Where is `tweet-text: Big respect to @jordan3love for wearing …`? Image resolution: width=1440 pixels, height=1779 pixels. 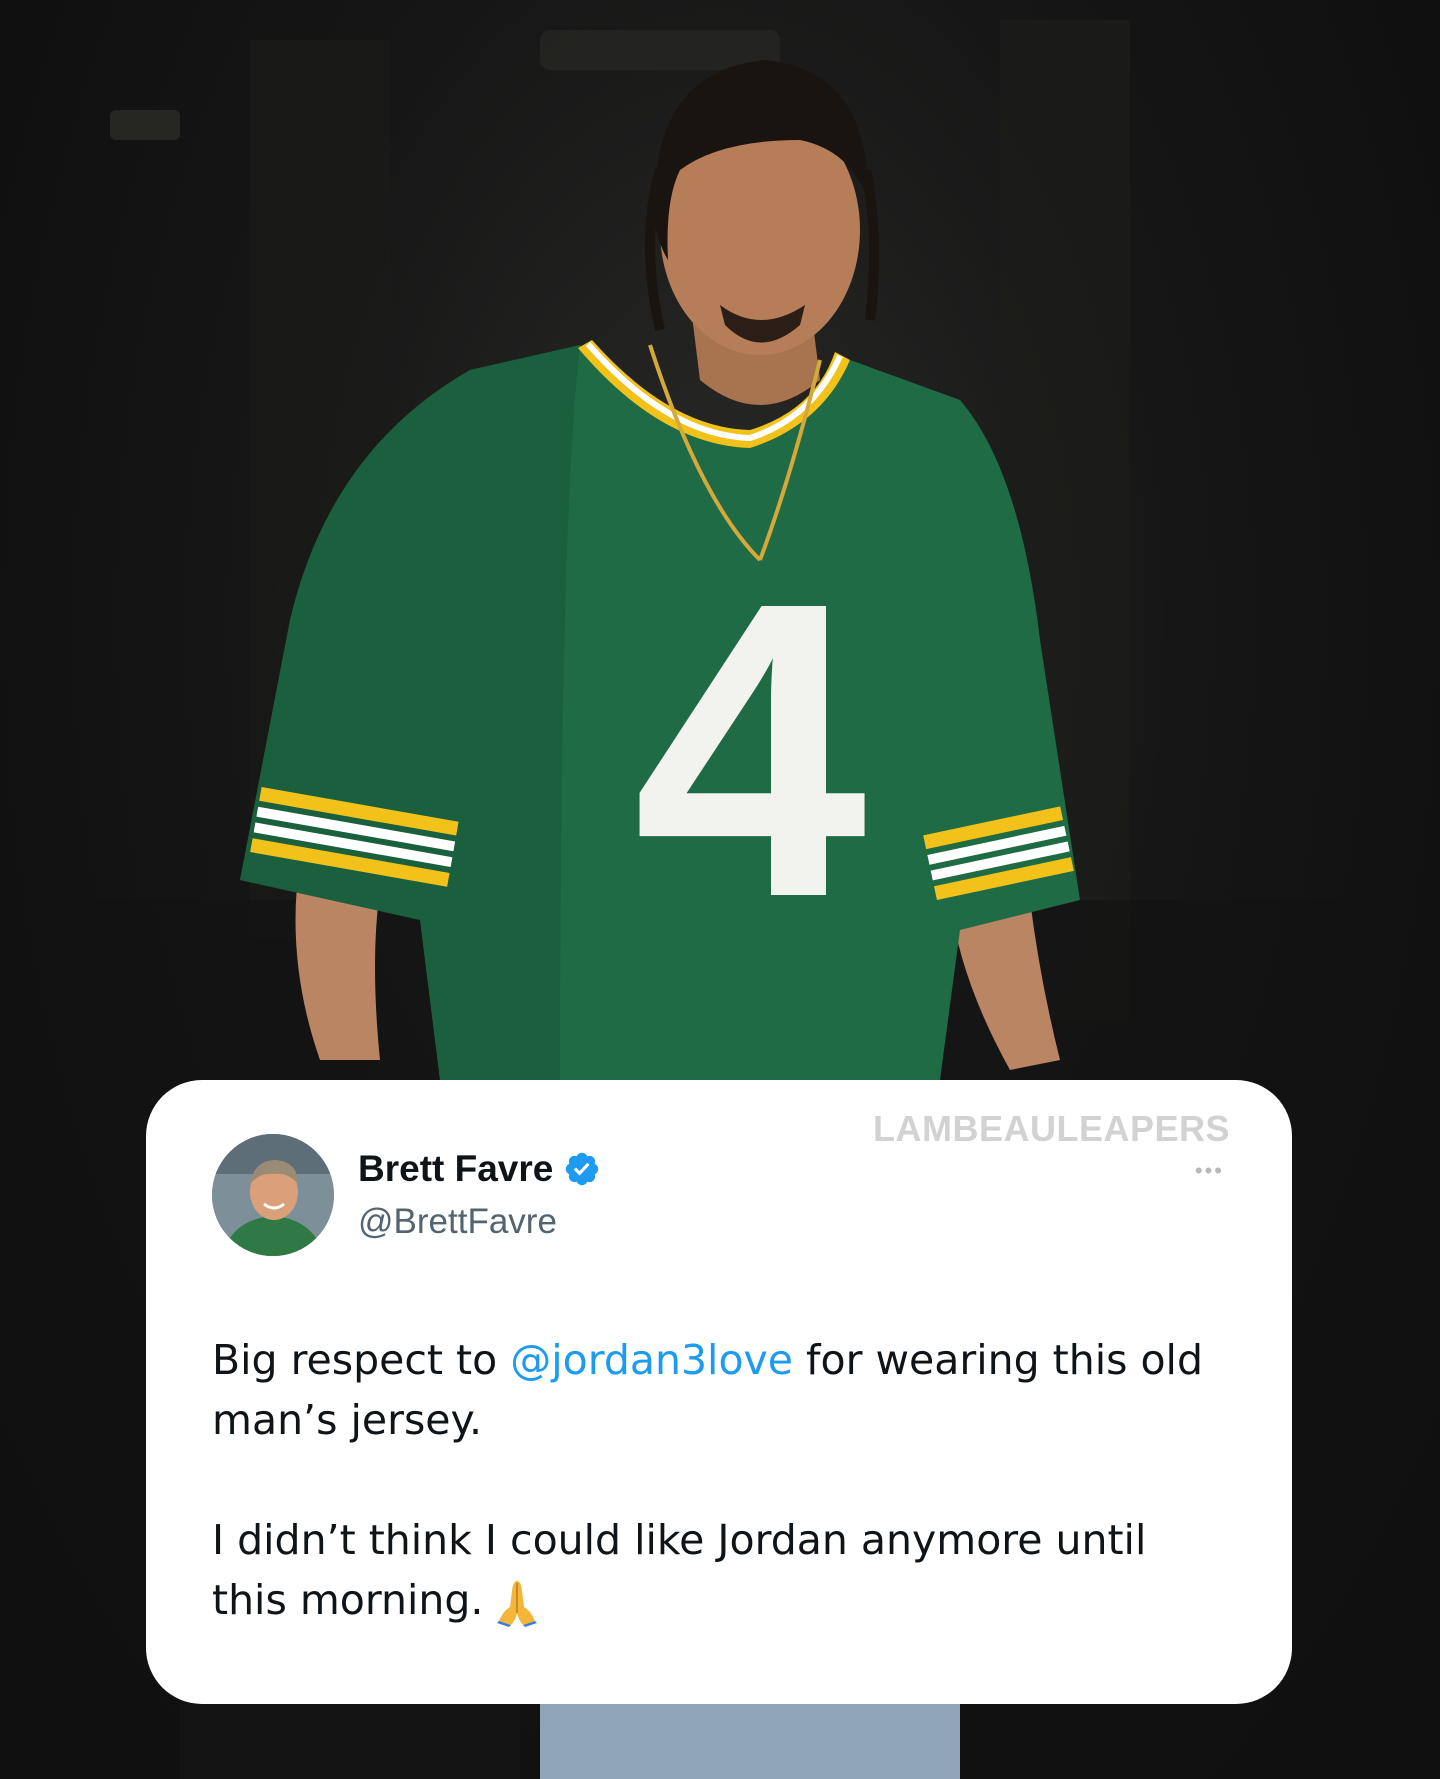
tweet-text: Big respect to @jordan3love for wearing … is located at coordinates (722, 1510).